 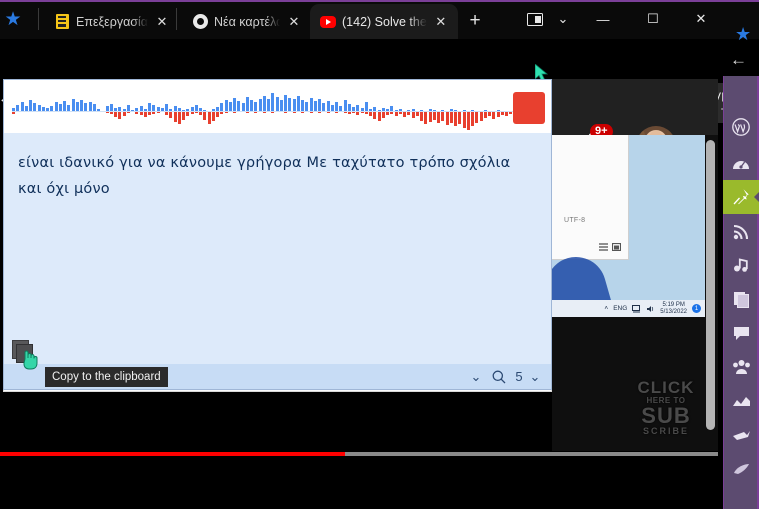 What do you see at coordinates (741, 127) in the screenshot?
I see `sidebar-item-wordpress-logo-icon` at bounding box center [741, 127].